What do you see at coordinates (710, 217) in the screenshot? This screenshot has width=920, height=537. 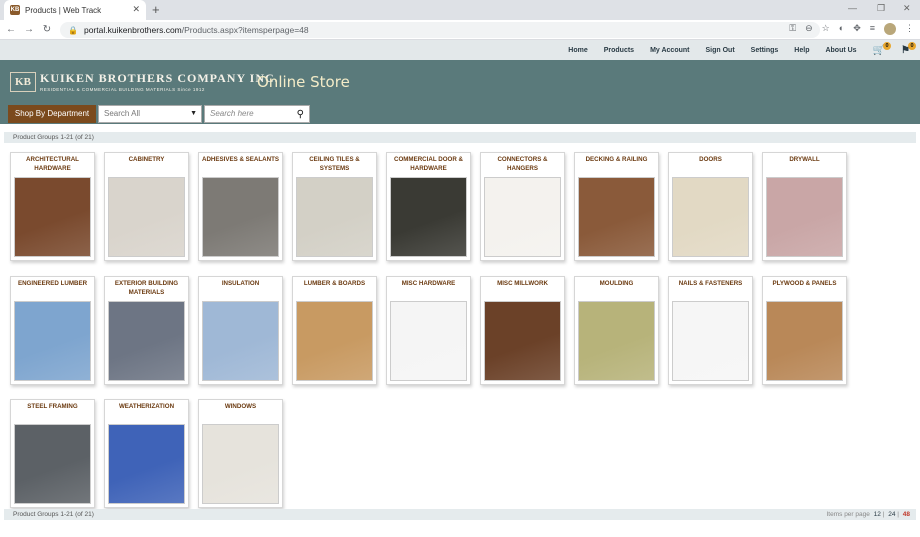 I see `doors-image` at bounding box center [710, 217].